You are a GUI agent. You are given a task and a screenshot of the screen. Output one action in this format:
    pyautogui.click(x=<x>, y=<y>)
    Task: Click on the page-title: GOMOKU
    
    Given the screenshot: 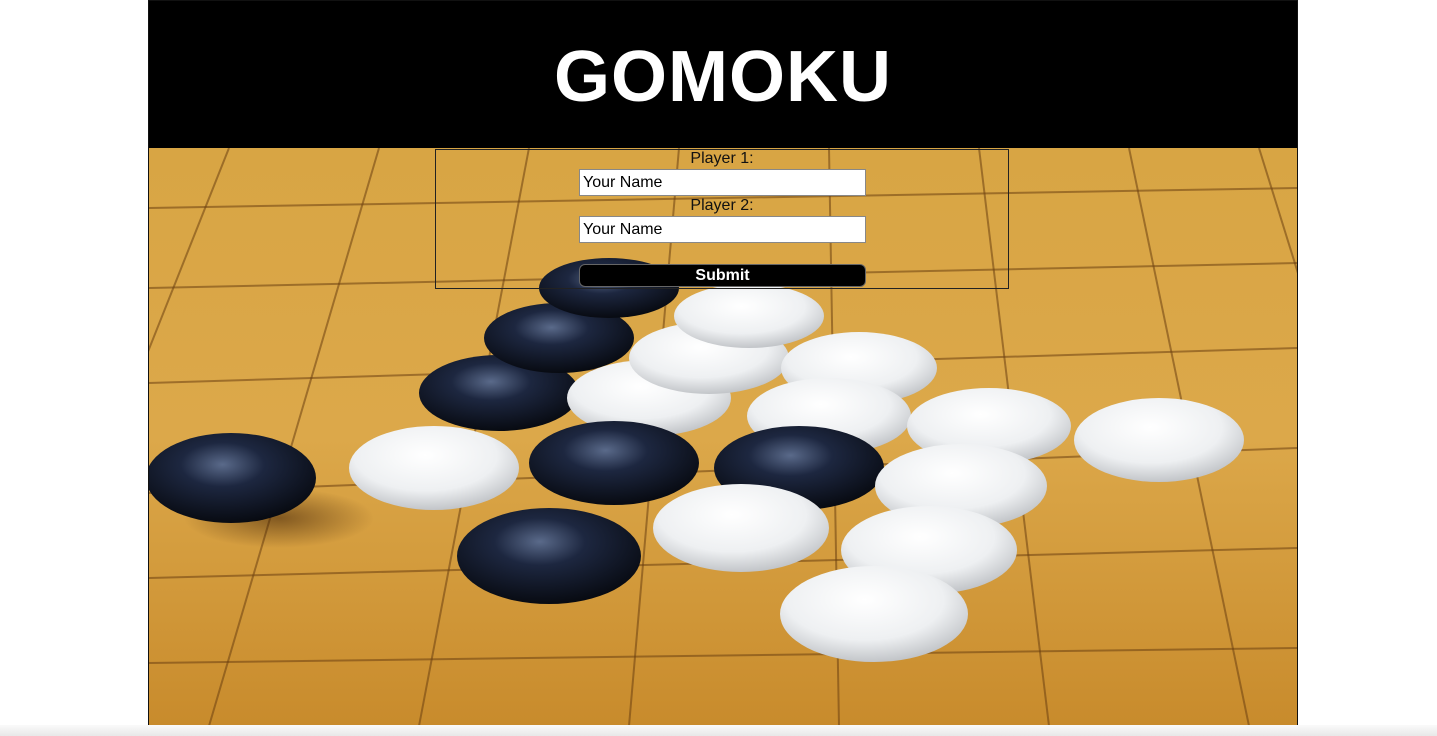 What is the action you would take?
    pyautogui.click(x=723, y=76)
    